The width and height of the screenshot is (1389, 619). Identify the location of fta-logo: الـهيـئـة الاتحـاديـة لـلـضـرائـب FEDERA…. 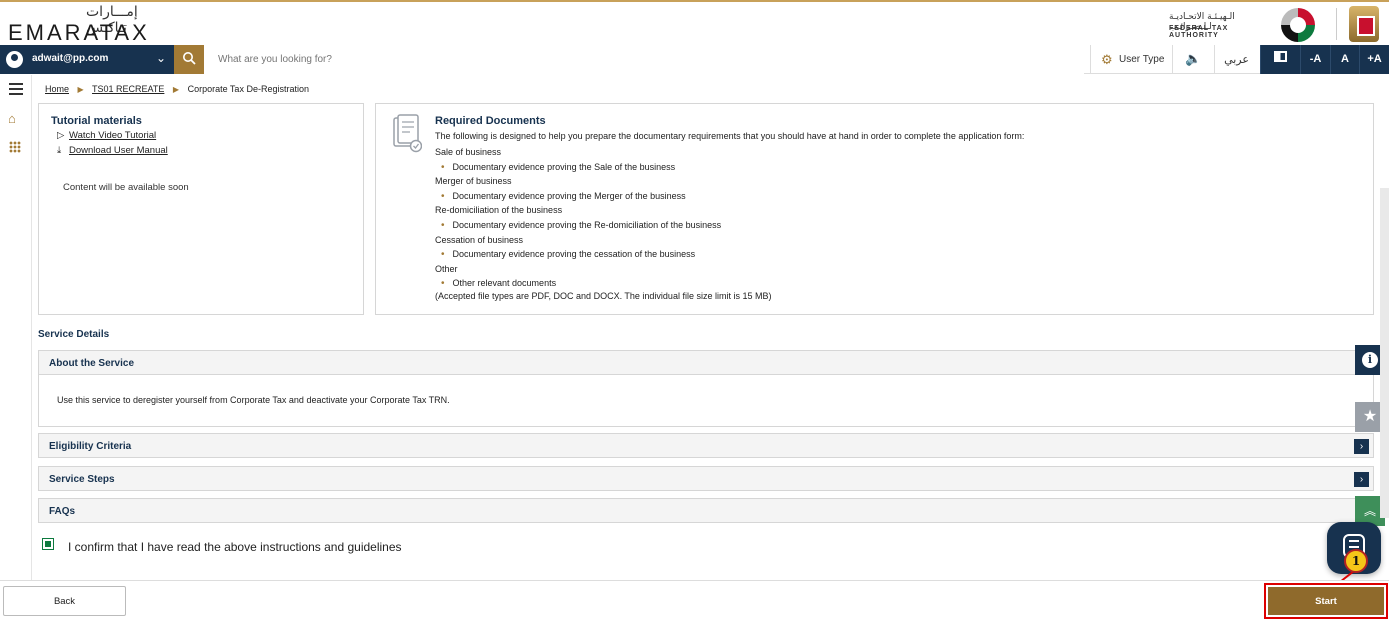
(1244, 25).